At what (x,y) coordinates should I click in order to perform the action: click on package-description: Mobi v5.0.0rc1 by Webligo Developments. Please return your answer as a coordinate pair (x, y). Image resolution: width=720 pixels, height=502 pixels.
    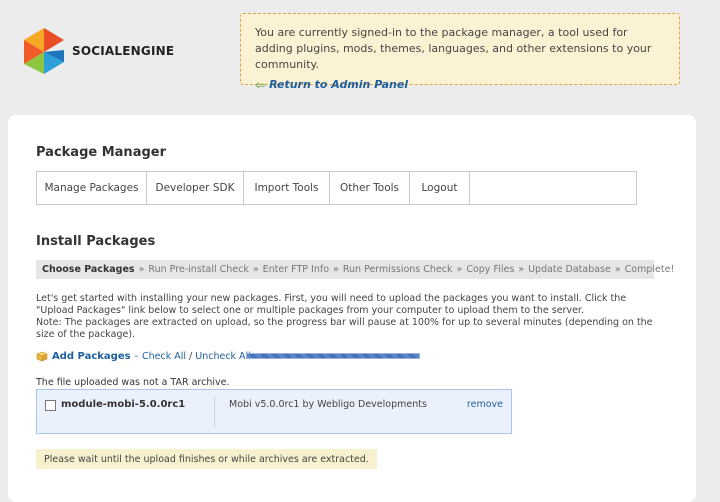
    Looking at the image, I should click on (328, 404).